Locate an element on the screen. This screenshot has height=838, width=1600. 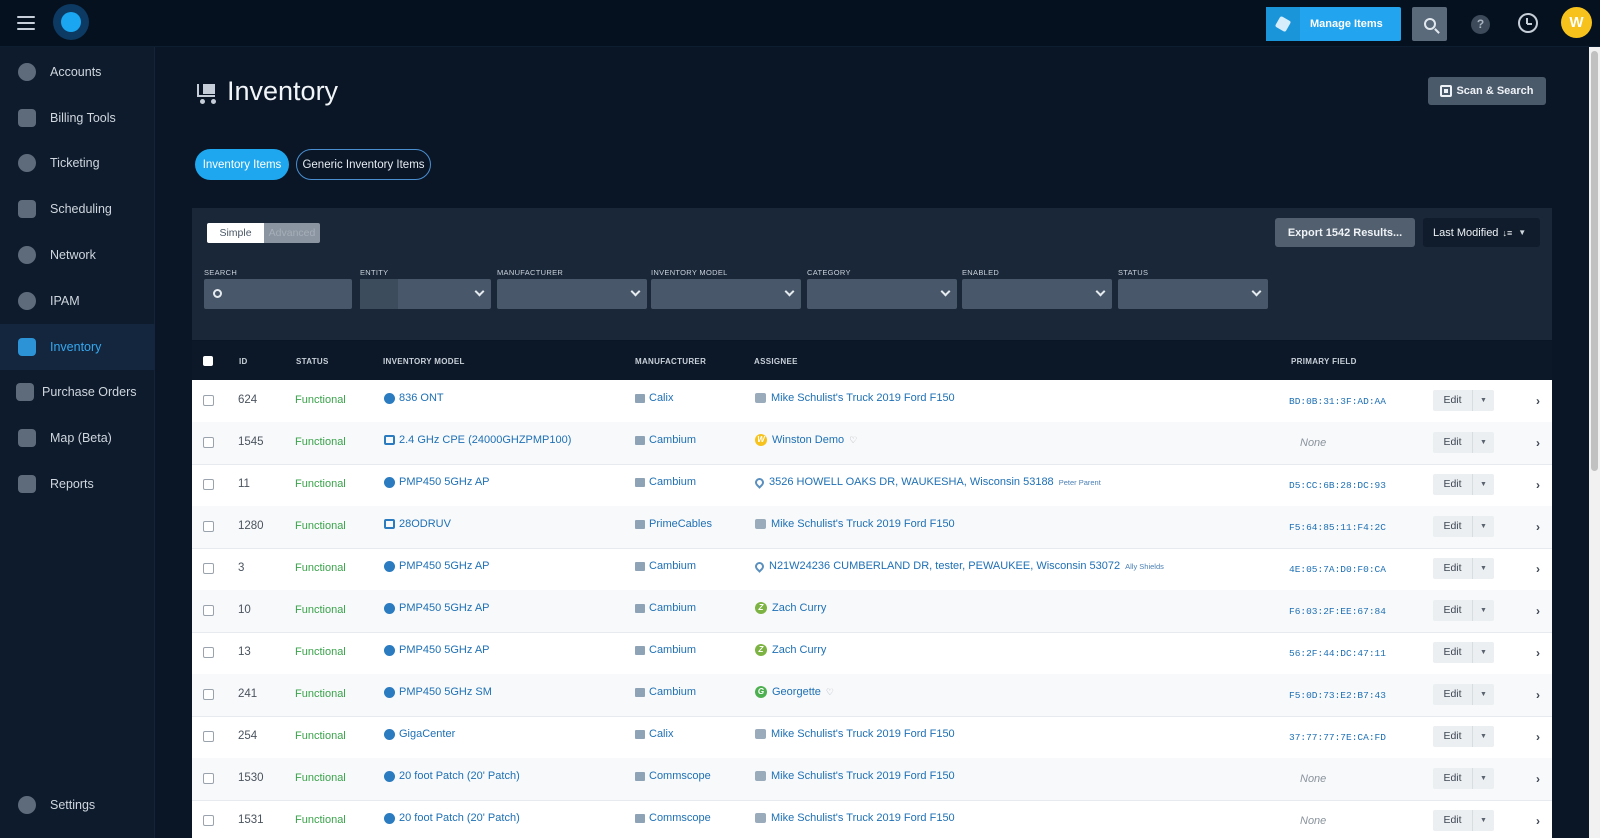
tab-inventory-items: Inventory Items is located at coordinates (242, 164).